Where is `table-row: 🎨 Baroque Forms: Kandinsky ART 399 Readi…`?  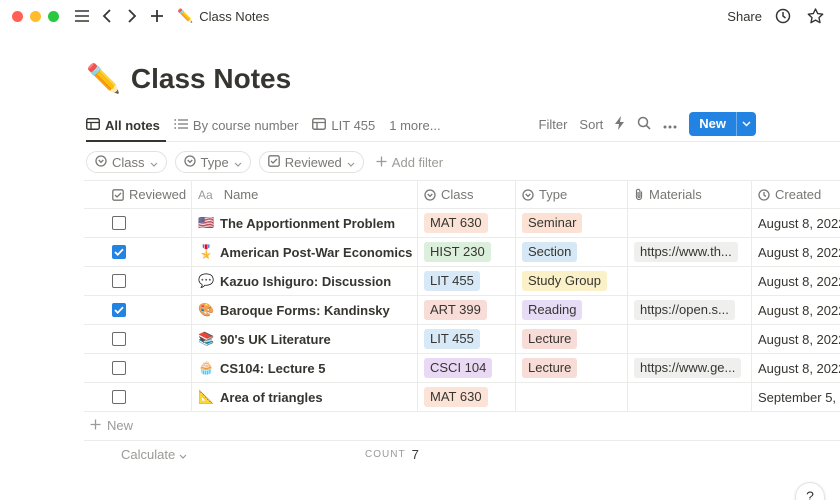
table-row: 🎨 Baroque Forms: Kandinsky ART 399 Readi… is located at coordinates (462, 310).